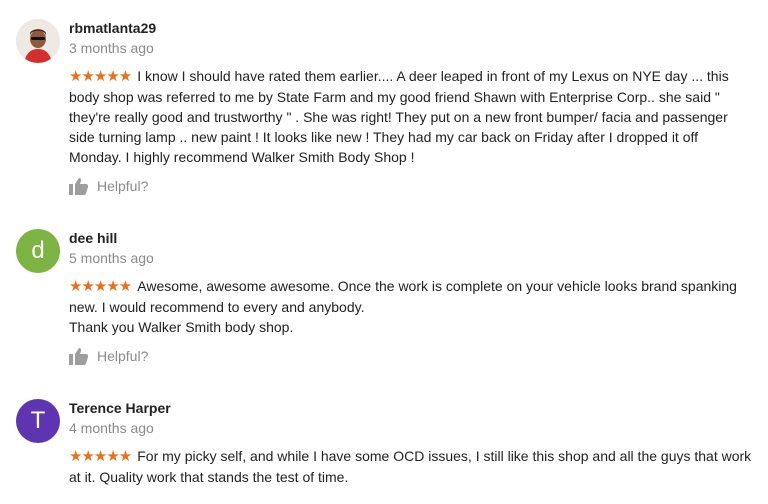 The image size is (768, 504). Describe the element at coordinates (111, 258) in the screenshot. I see `review-time: 5 months ago` at that location.